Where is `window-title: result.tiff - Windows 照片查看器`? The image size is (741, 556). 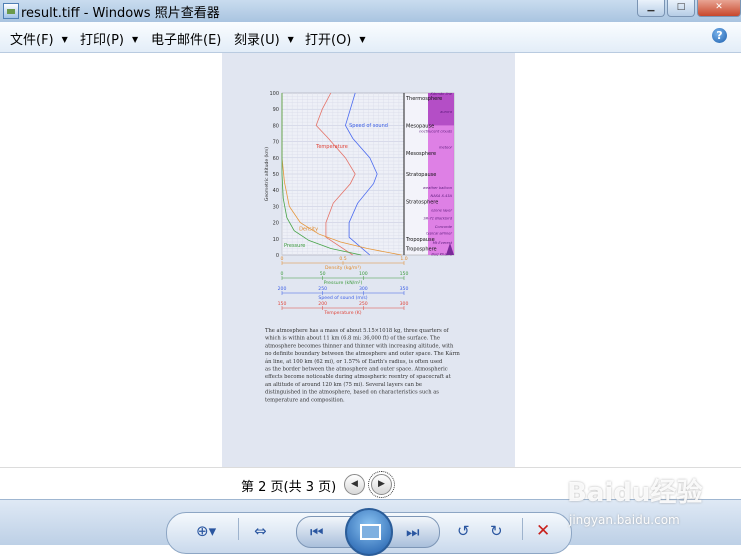
window-title: result.tiff - Windows 照片查看器 is located at coordinates (120, 13).